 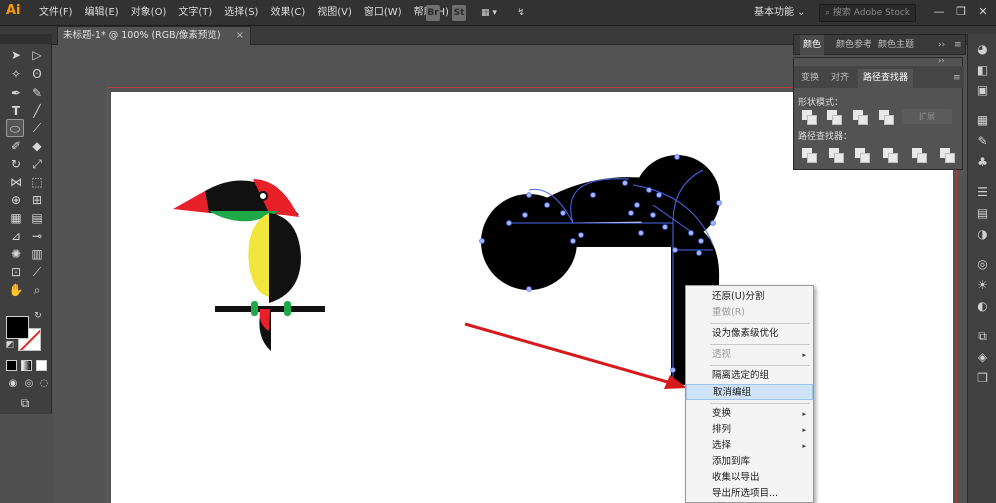 What do you see at coordinates (982, 285) in the screenshot?
I see `graphic-styles-icon: ☀` at bounding box center [982, 285].